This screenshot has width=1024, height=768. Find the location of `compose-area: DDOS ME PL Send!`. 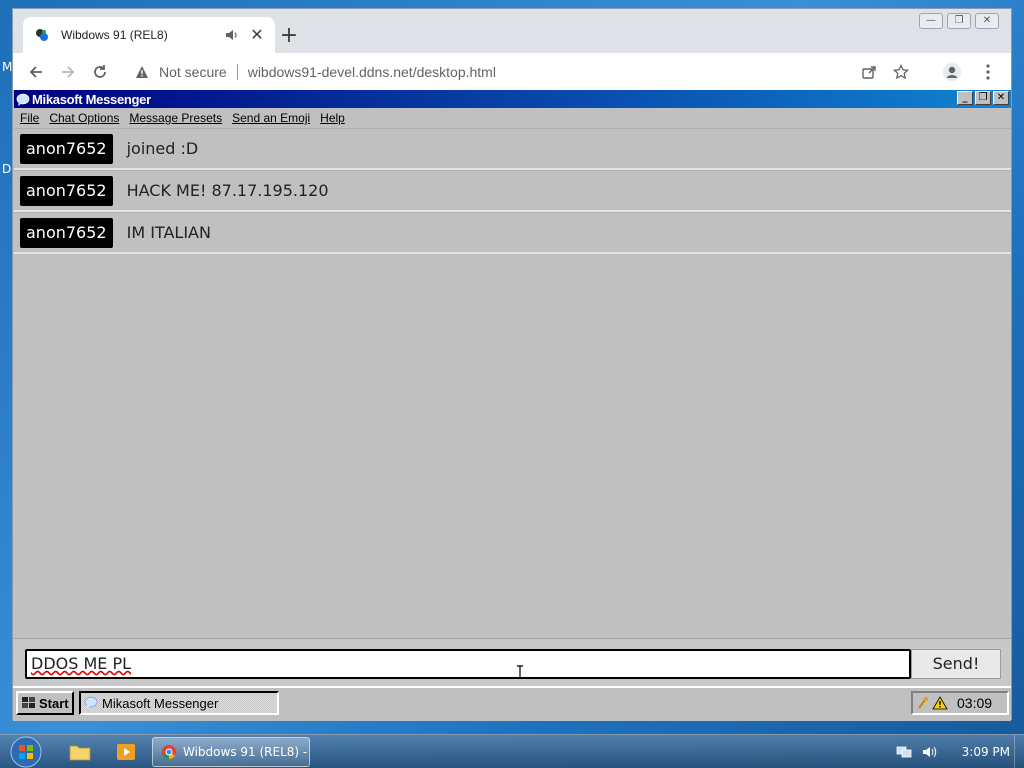

compose-area: DDOS ME PL Send! is located at coordinates (512, 662).